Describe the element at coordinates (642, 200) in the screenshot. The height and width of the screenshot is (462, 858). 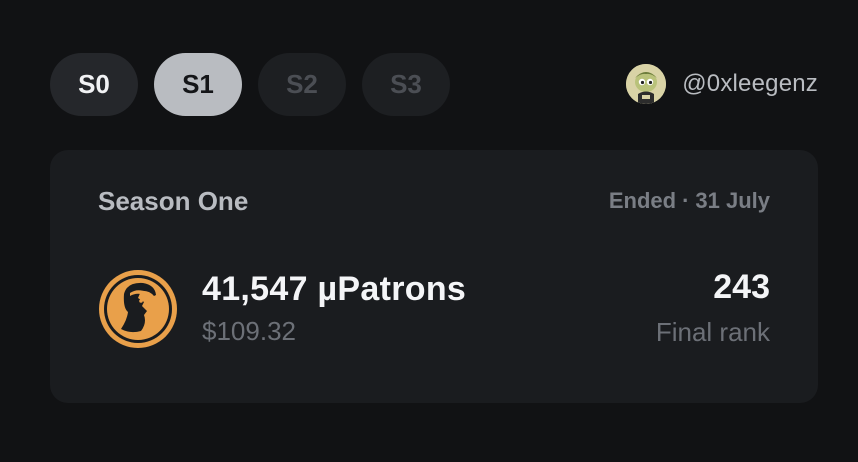
I see `status-text: Ended` at that location.